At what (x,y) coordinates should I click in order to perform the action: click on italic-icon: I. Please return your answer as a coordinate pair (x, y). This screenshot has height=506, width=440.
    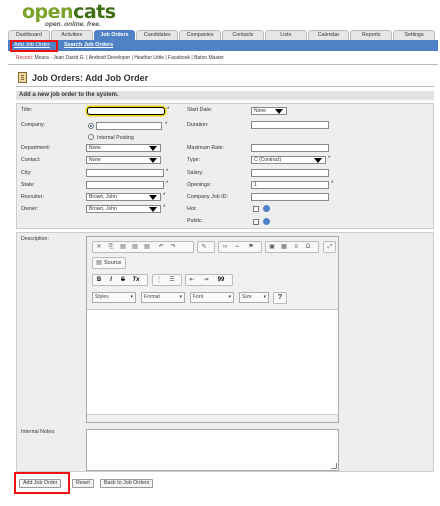
    Looking at the image, I should click on (111, 280).